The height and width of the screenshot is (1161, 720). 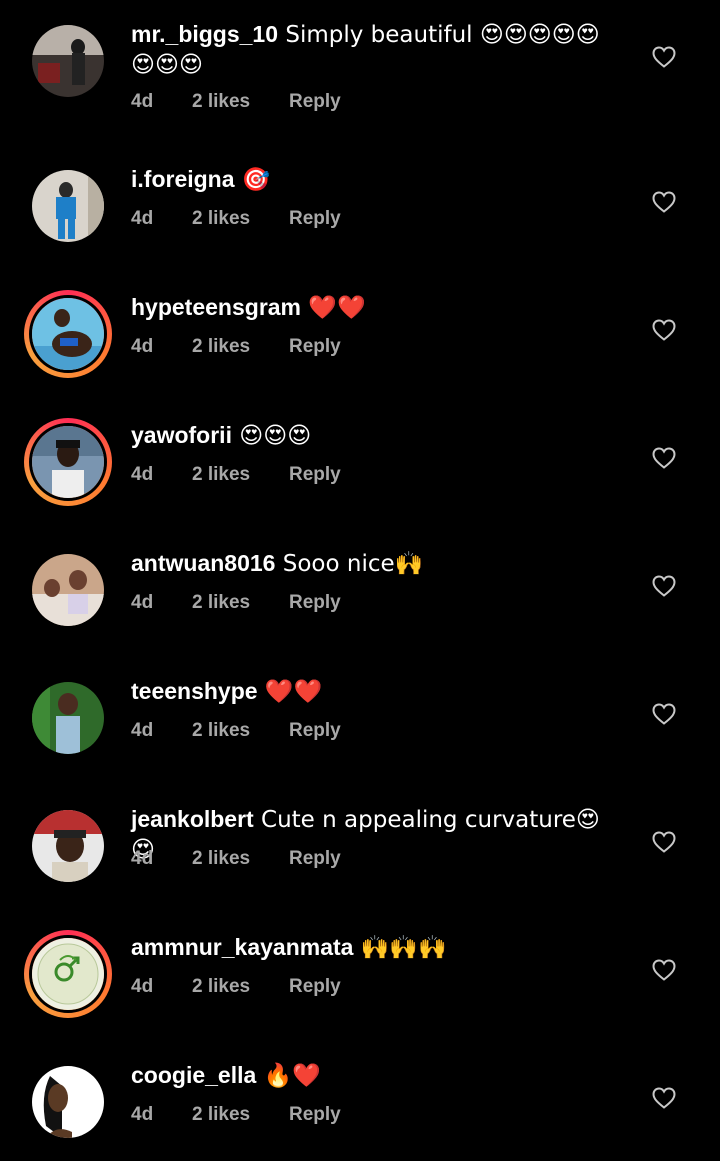 I want to click on comment-username: coogie_ella, so click(x=193, y=1075).